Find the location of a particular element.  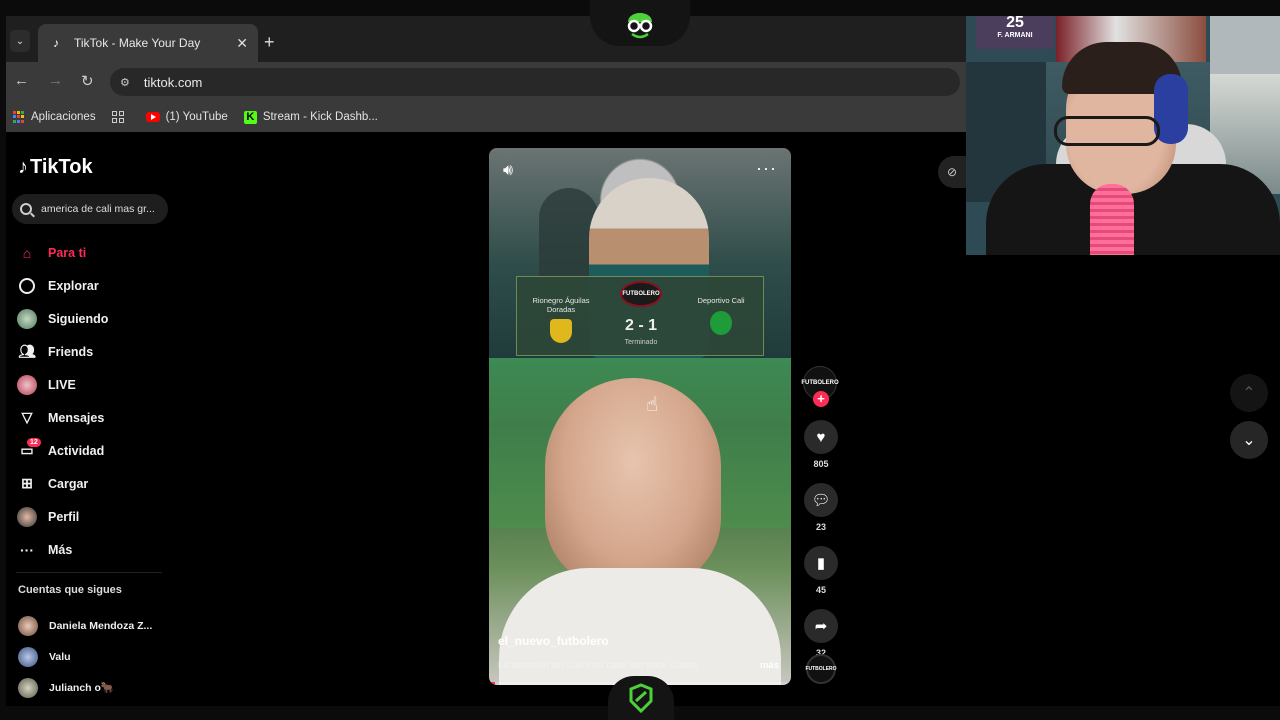

following-account-name: Julianch o🐂 is located at coordinates (81, 688).